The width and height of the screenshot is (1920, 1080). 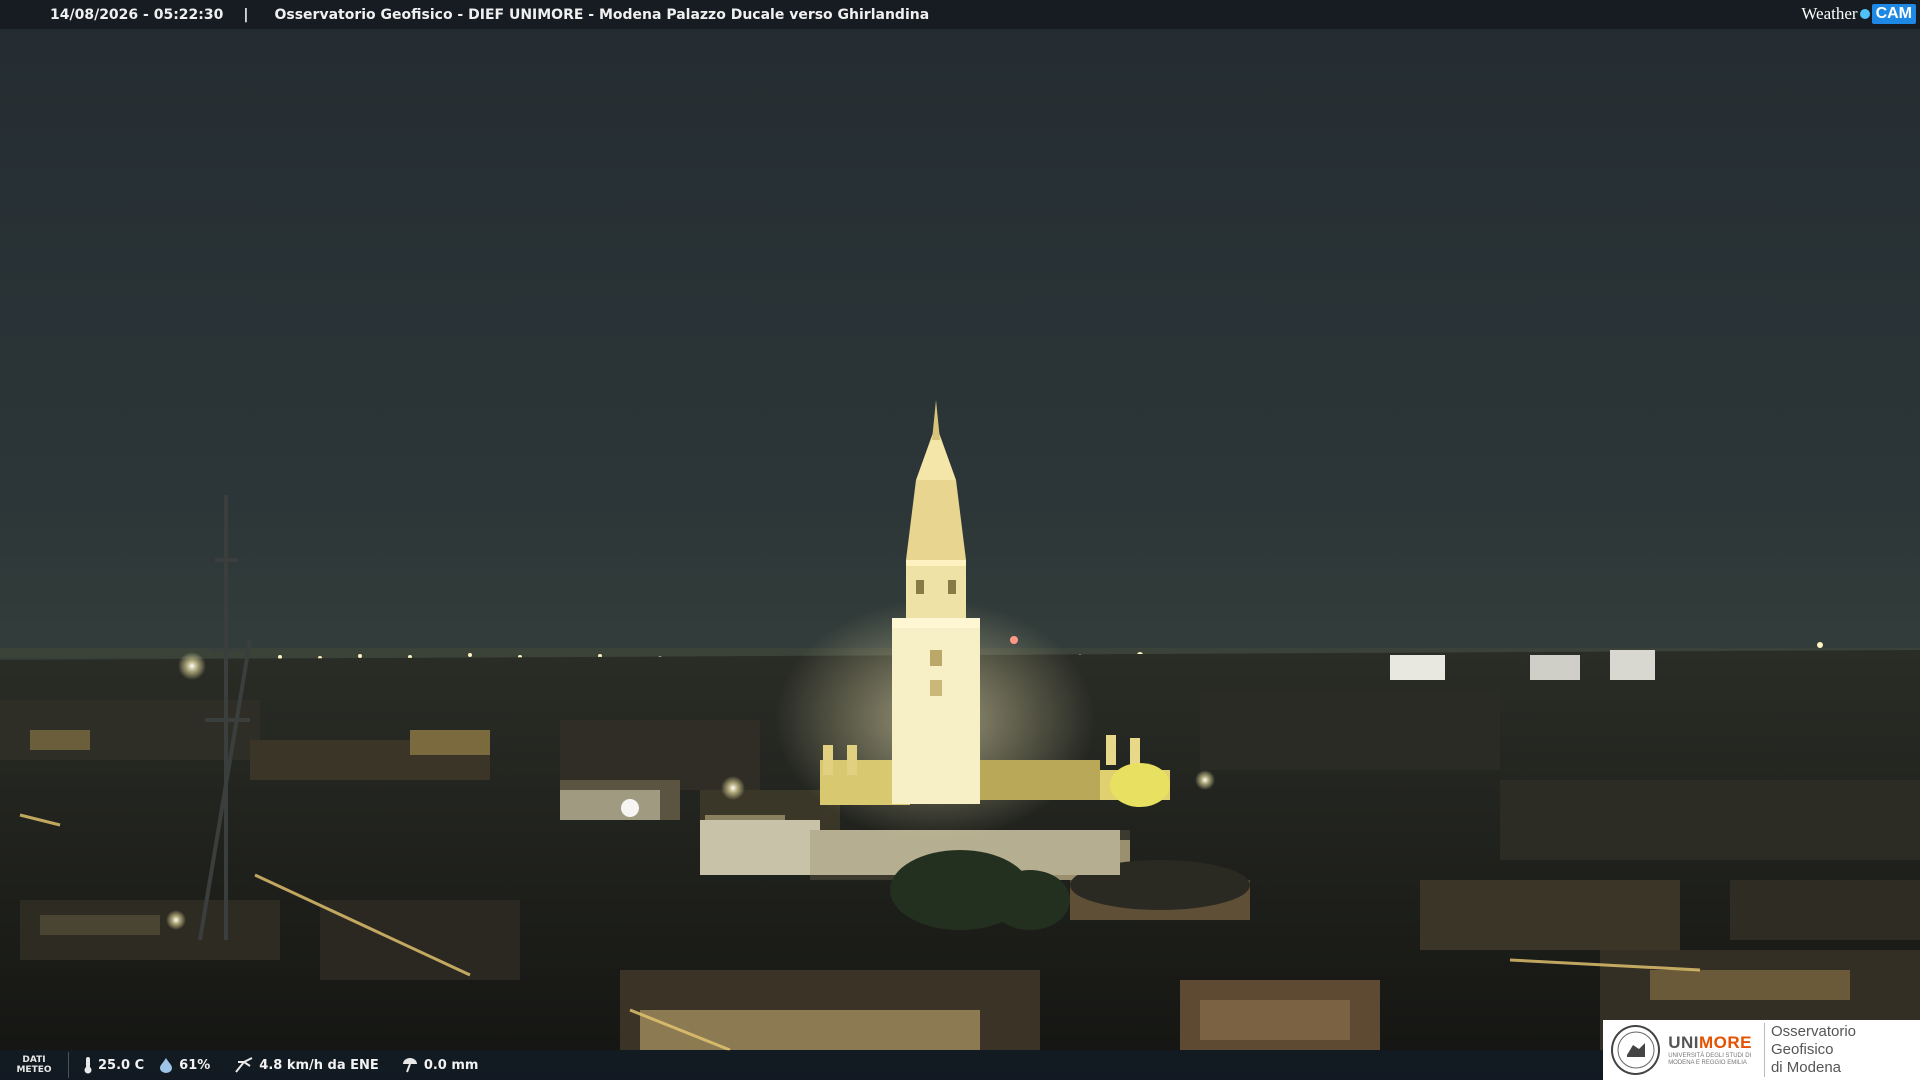 I want to click on thermometer-icon, so click(x=88, y=1065).